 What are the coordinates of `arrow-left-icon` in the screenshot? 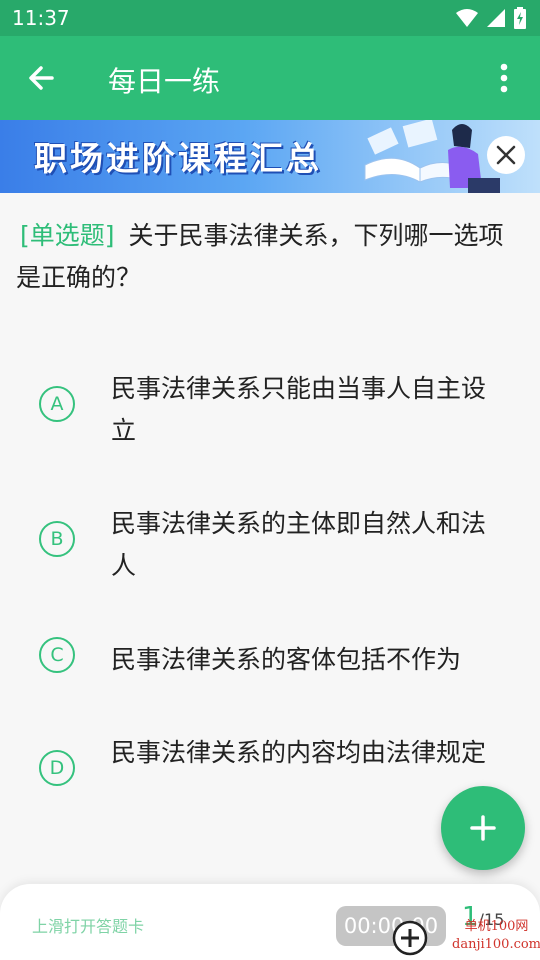 It's located at (41, 78).